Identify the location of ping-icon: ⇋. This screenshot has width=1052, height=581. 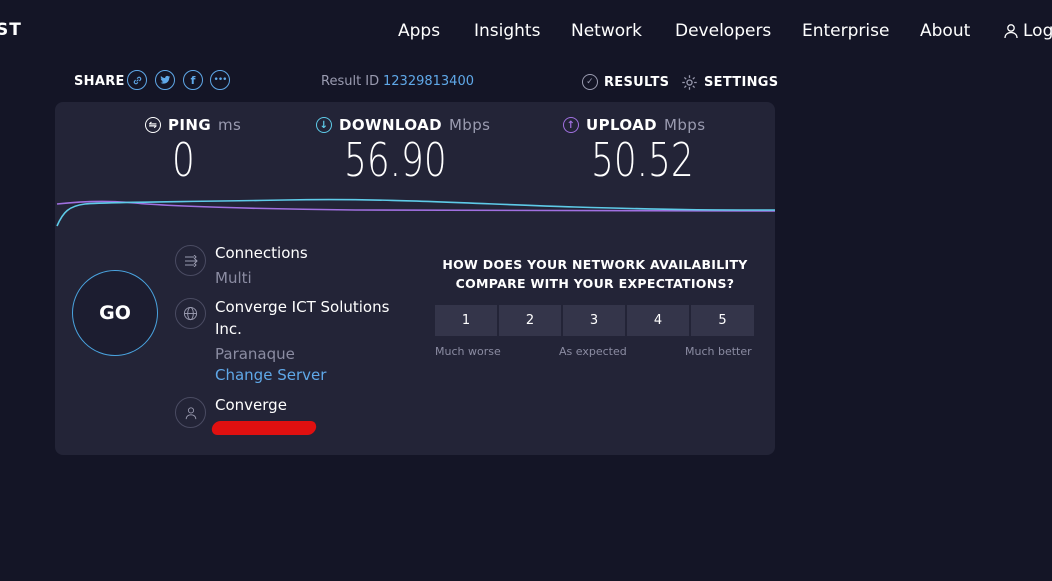
(153, 125).